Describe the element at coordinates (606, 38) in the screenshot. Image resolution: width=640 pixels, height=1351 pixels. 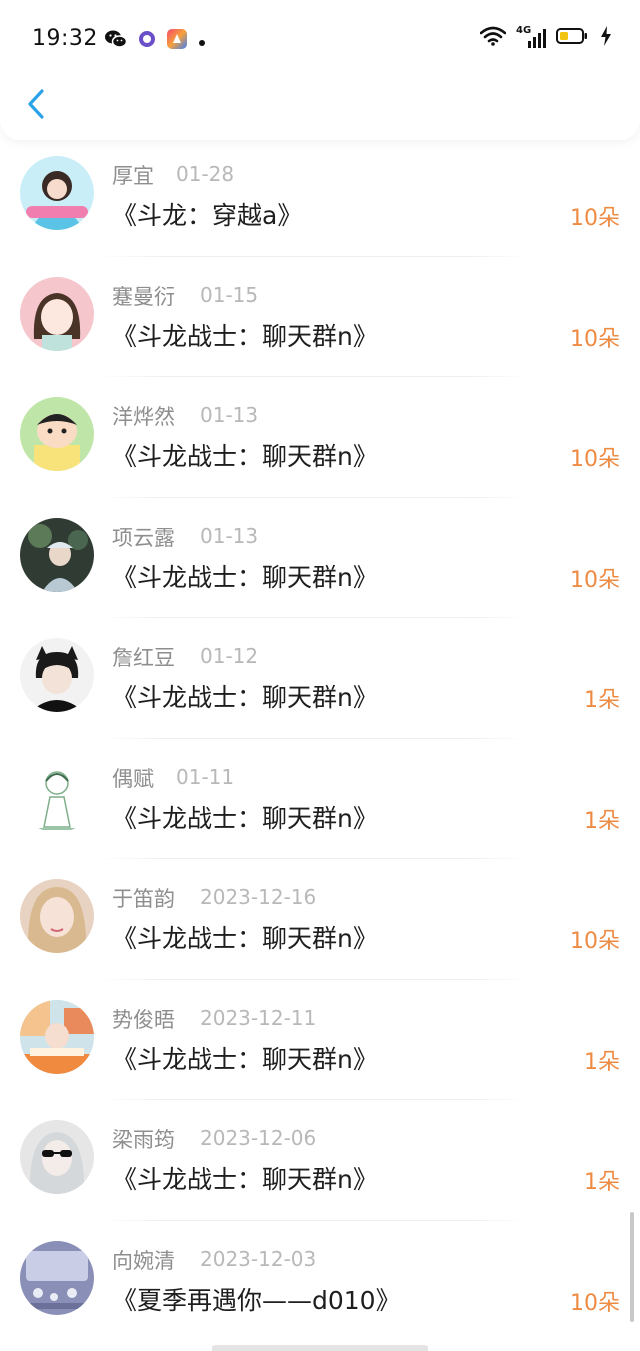
I see `charging-bolt-icon` at that location.